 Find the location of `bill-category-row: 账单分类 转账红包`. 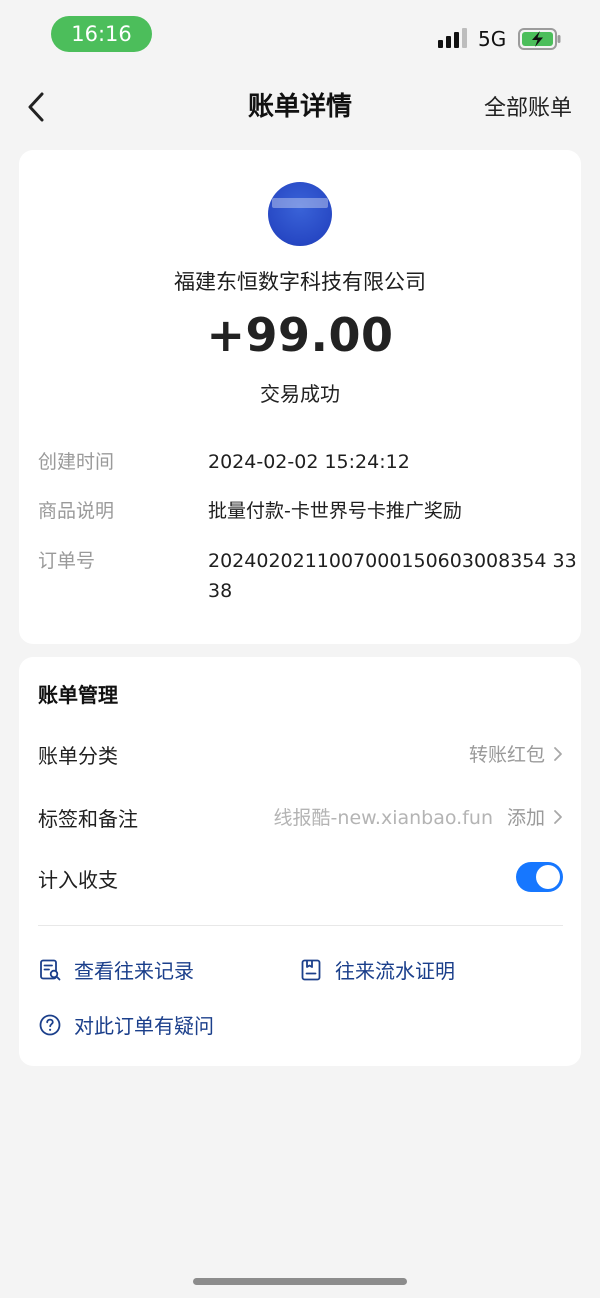

bill-category-row: 账单分类 转账红包 is located at coordinates (300, 757).